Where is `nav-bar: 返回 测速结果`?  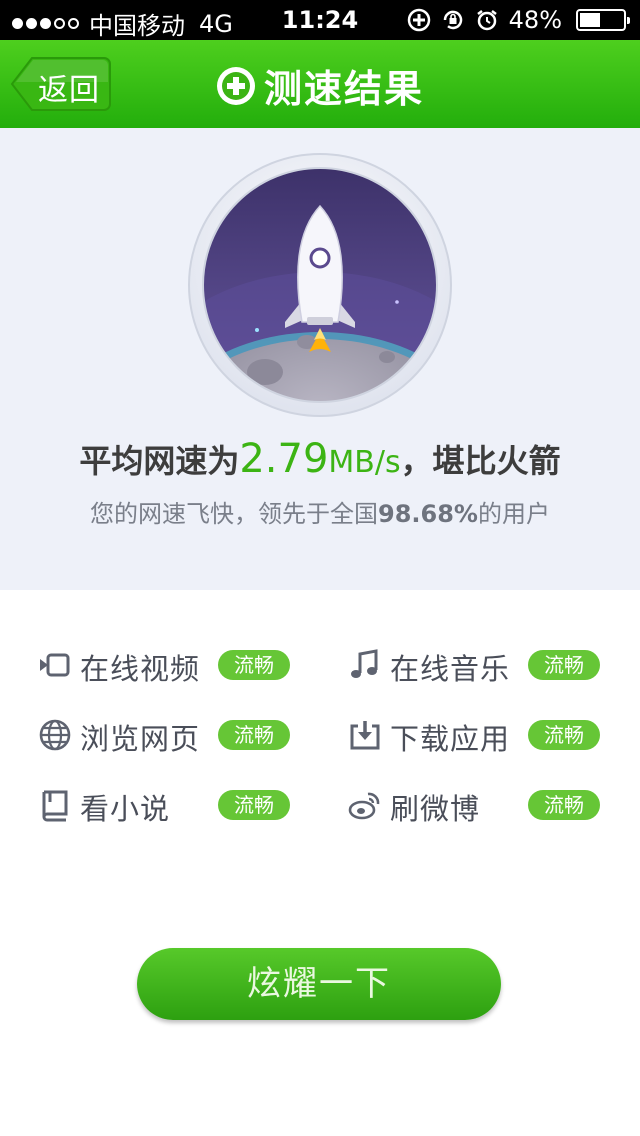 nav-bar: 返回 测速结果 is located at coordinates (320, 84).